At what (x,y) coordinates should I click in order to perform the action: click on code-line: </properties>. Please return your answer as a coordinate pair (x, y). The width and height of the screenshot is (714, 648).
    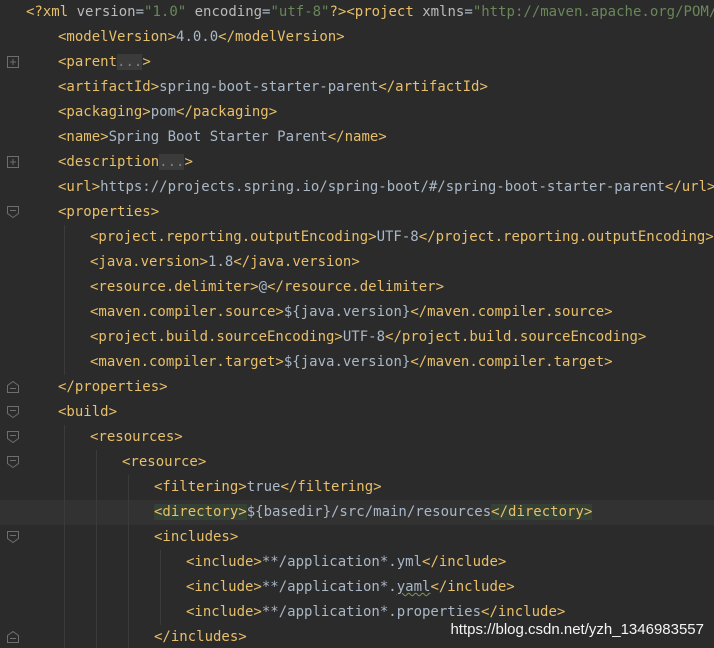
    Looking at the image, I should click on (360, 387).